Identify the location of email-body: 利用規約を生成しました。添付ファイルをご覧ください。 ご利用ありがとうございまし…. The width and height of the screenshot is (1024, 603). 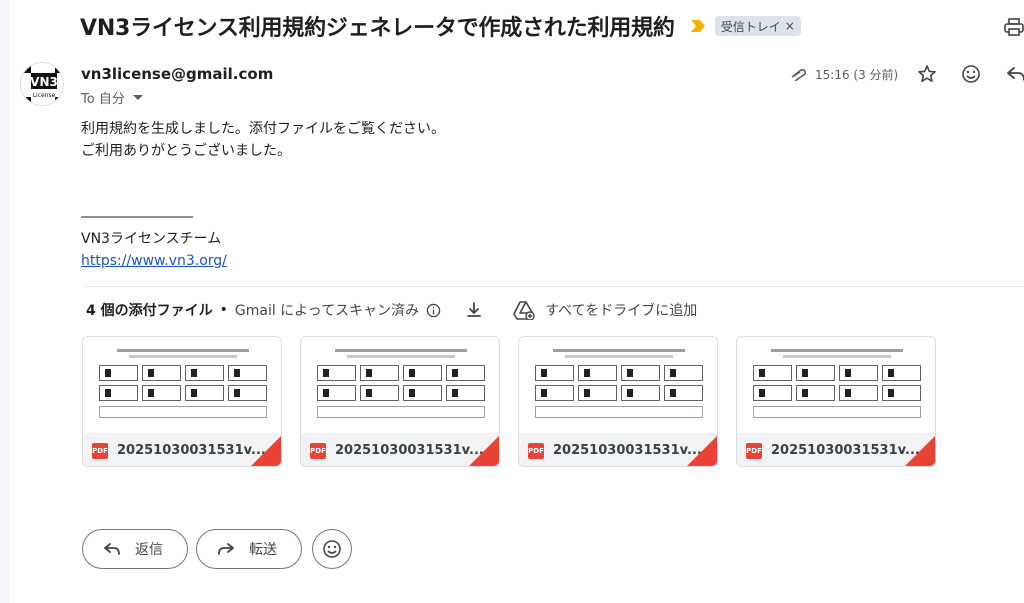
(263, 195).